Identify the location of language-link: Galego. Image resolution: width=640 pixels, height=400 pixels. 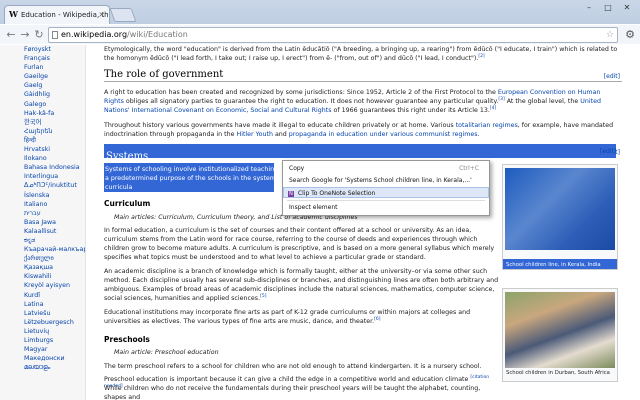
(42, 104).